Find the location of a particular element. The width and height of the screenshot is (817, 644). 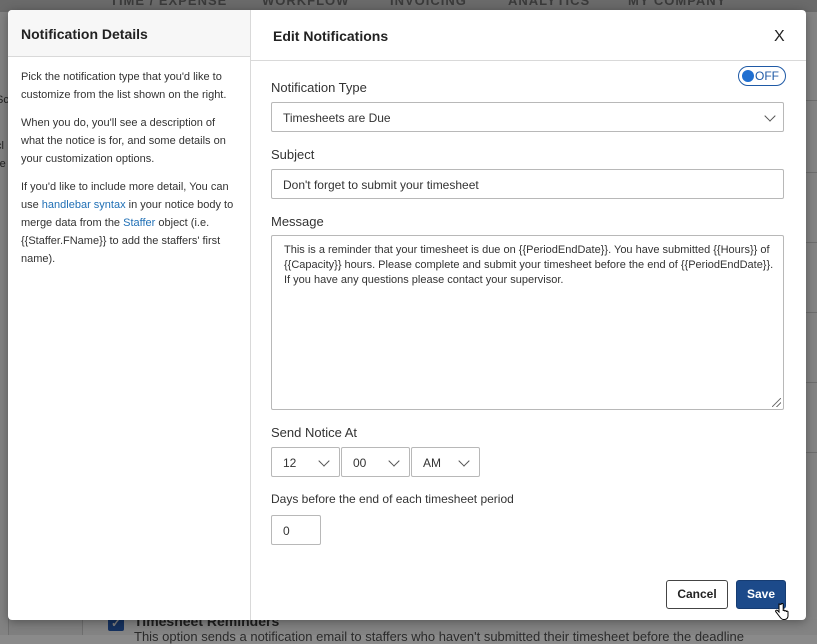

days-input: 0 is located at coordinates (296, 530).